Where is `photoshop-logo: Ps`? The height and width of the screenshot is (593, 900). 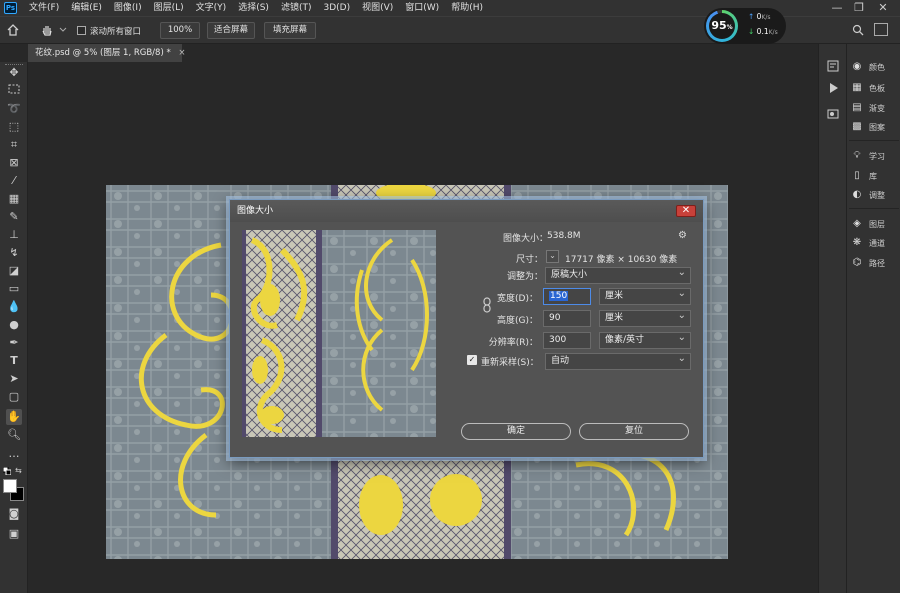 photoshop-logo: Ps is located at coordinates (10, 8).